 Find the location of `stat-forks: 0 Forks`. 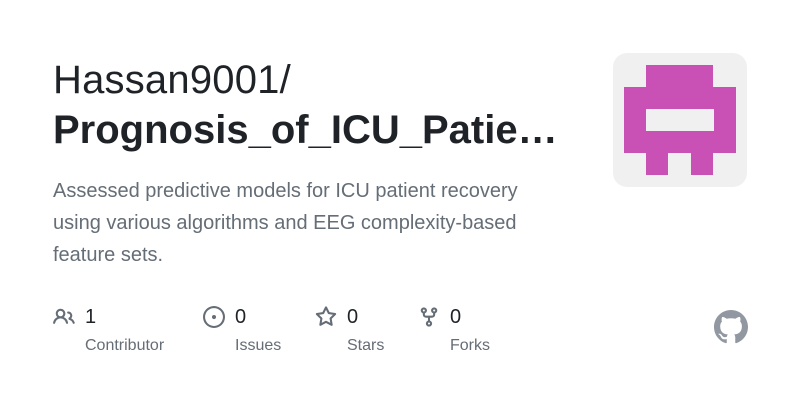

stat-forks: 0 Forks is located at coordinates (454, 329).